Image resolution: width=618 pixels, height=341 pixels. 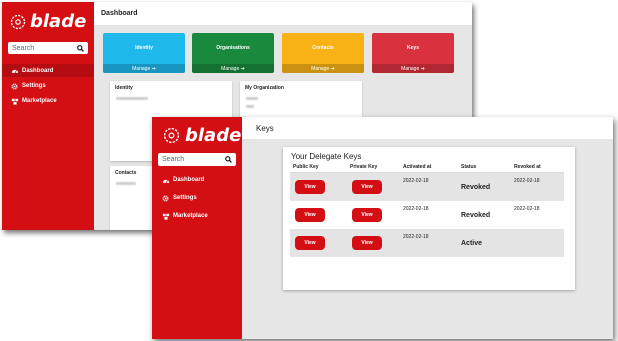 What do you see at coordinates (427, 128) in the screenshot?
I see `page-title: Keys` at bounding box center [427, 128].